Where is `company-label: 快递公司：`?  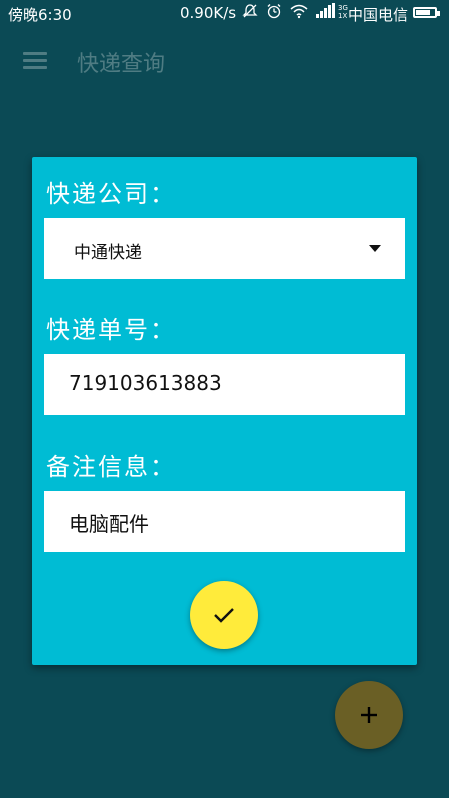
company-label: 快递公司： is located at coordinates (111, 194).